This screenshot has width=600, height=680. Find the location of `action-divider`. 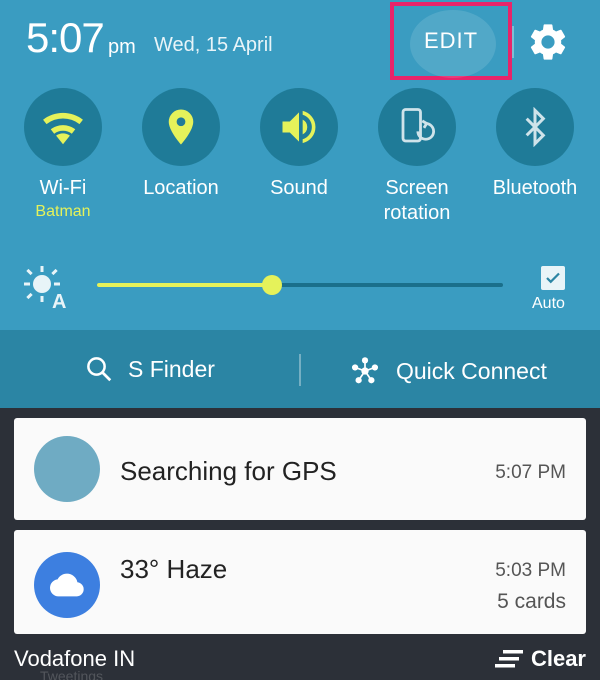

action-divider is located at coordinates (300, 370).